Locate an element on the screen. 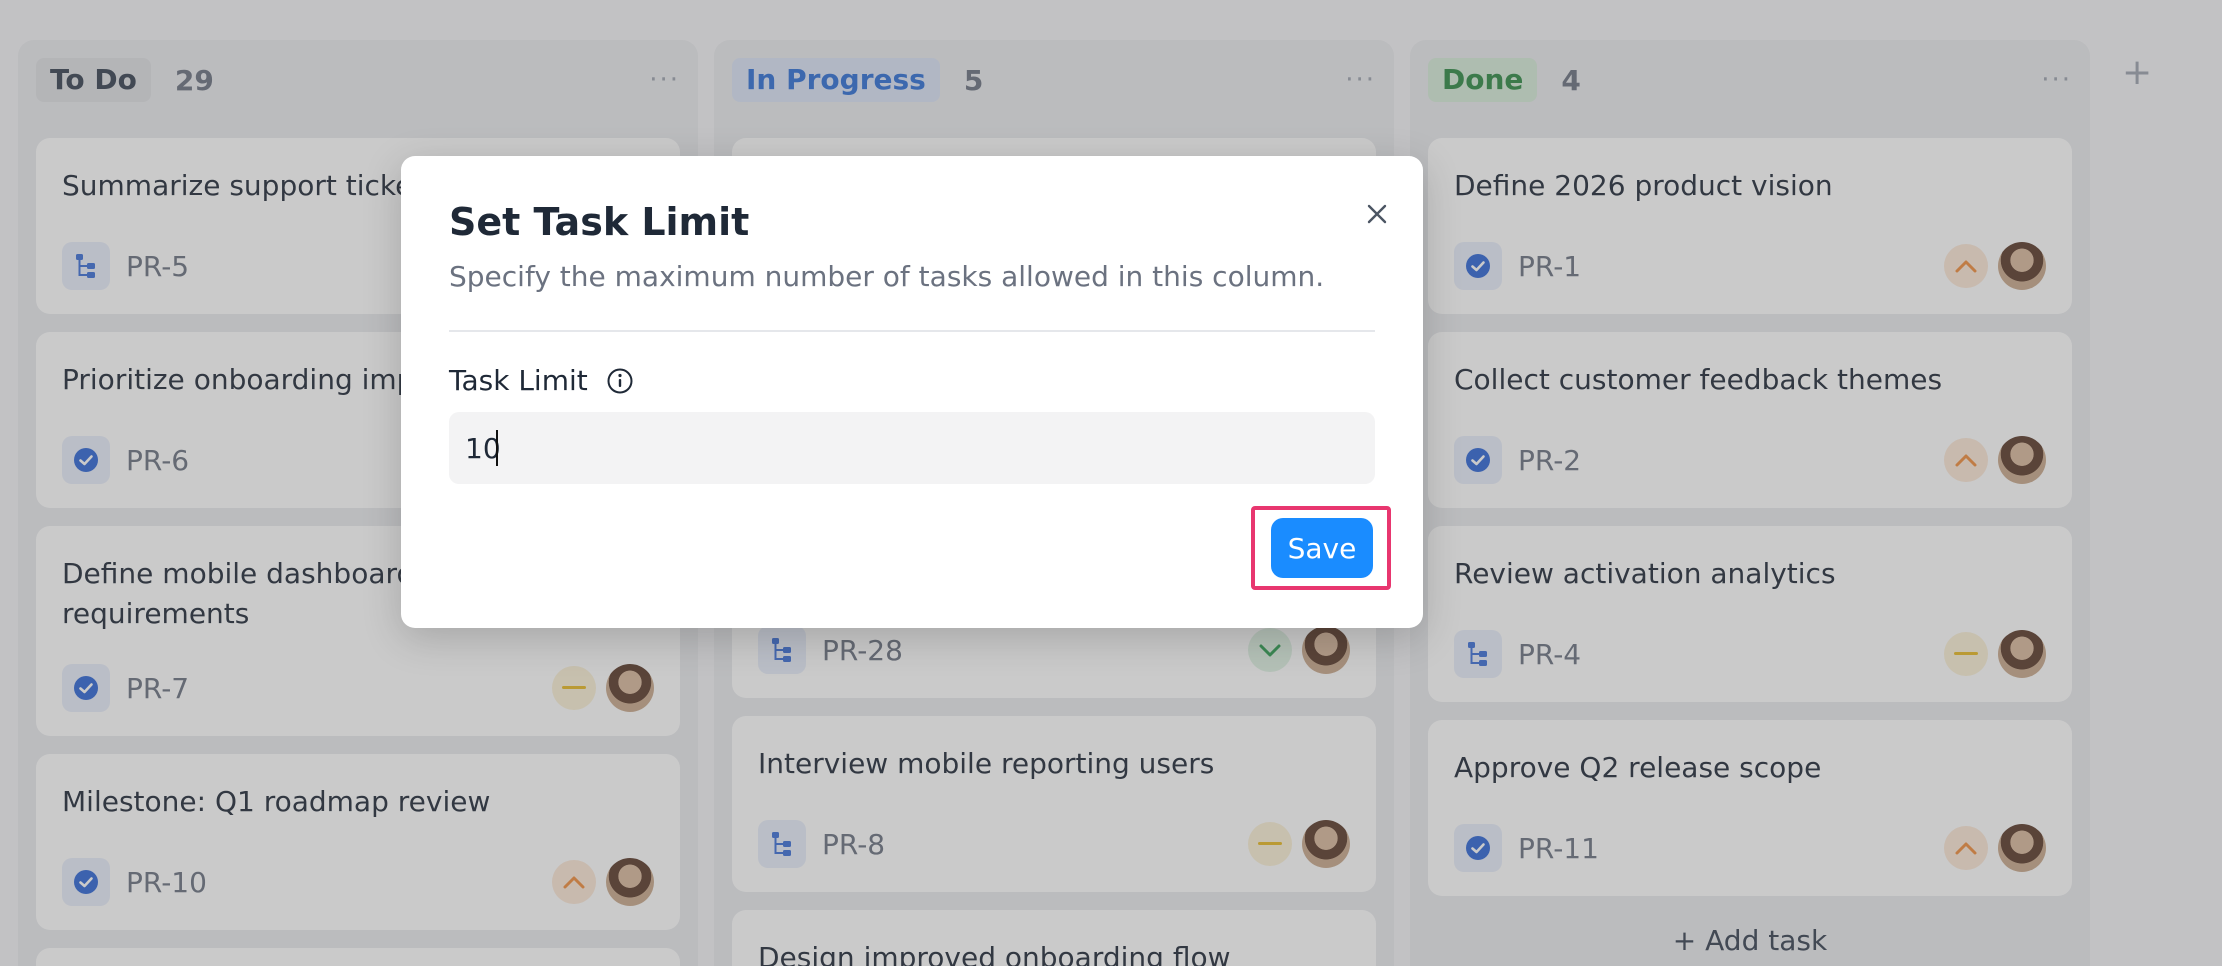 This screenshot has height=966, width=2222. divider is located at coordinates (912, 331).